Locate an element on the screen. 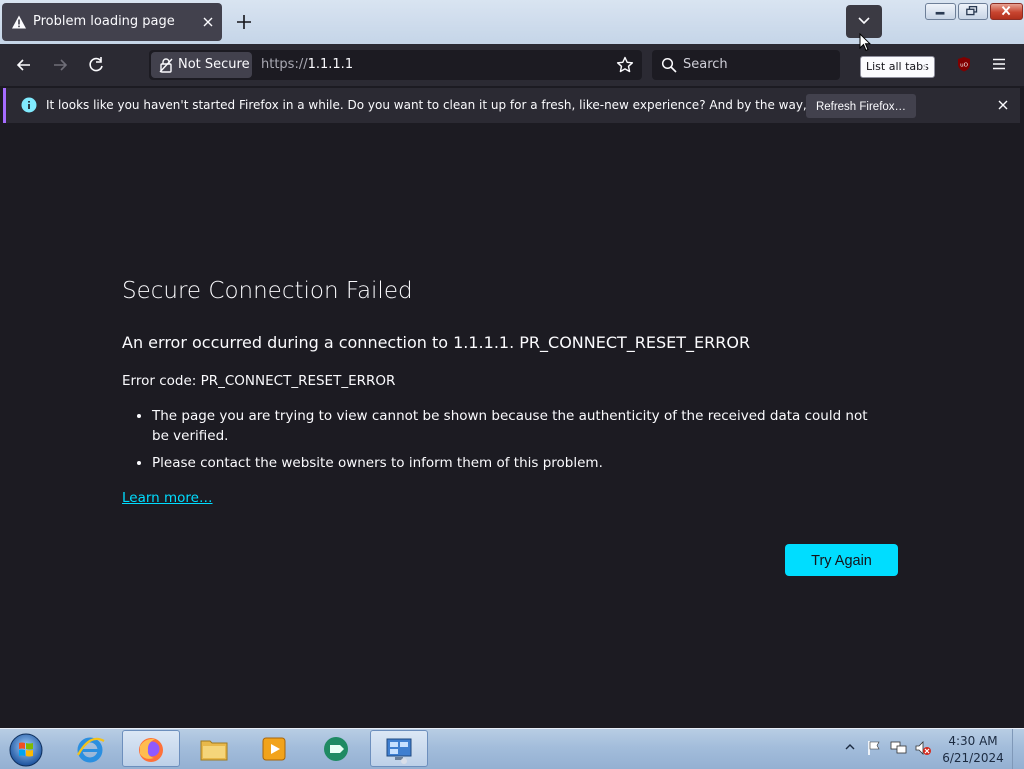 The image size is (1024, 769). not-secure-label: Not Secure is located at coordinates (214, 64).